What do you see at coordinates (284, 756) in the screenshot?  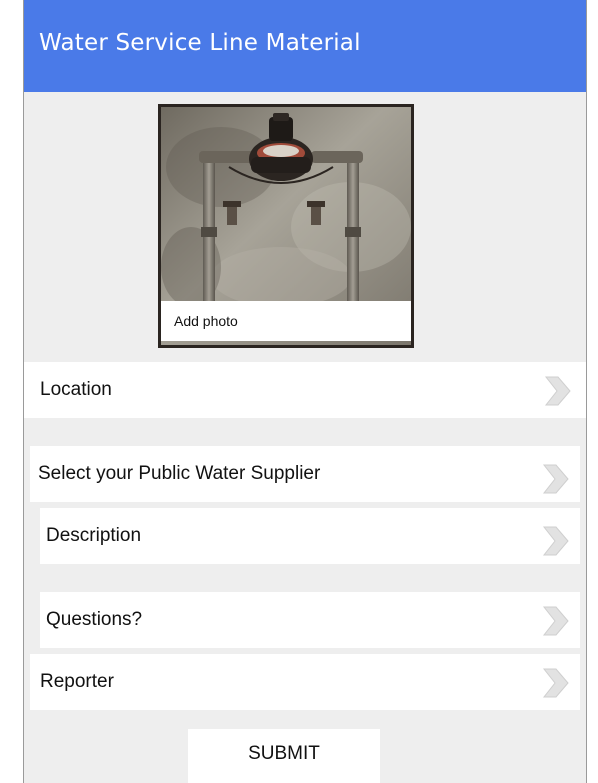 I see `submit-button: SUBMIT` at bounding box center [284, 756].